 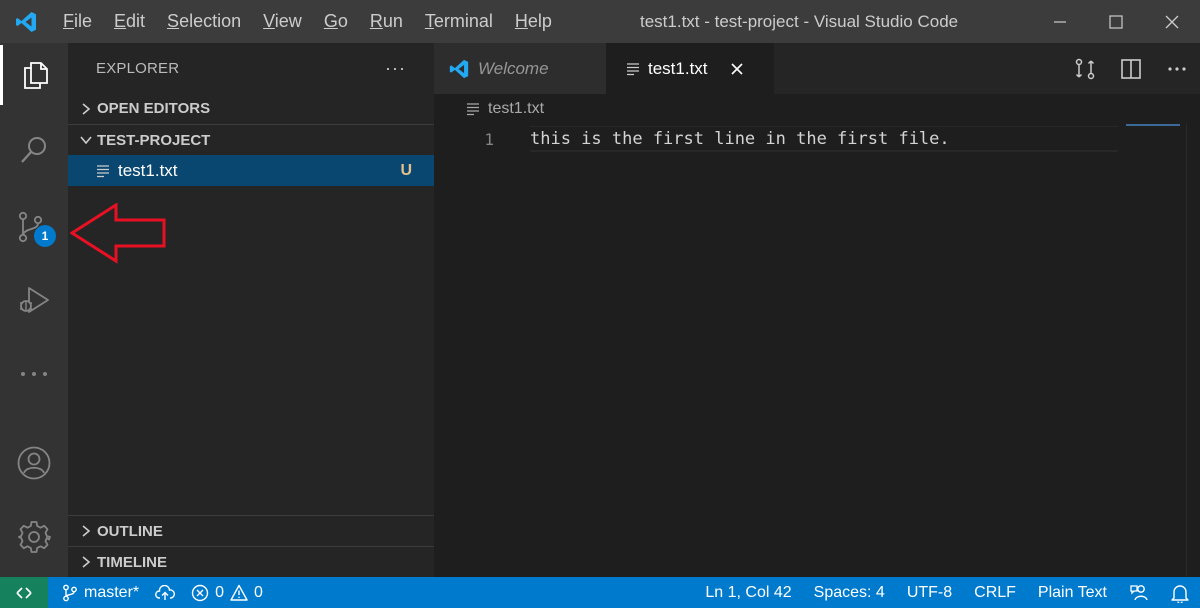 I want to click on section-timeline: TIMELINE, so click(x=251, y=561).